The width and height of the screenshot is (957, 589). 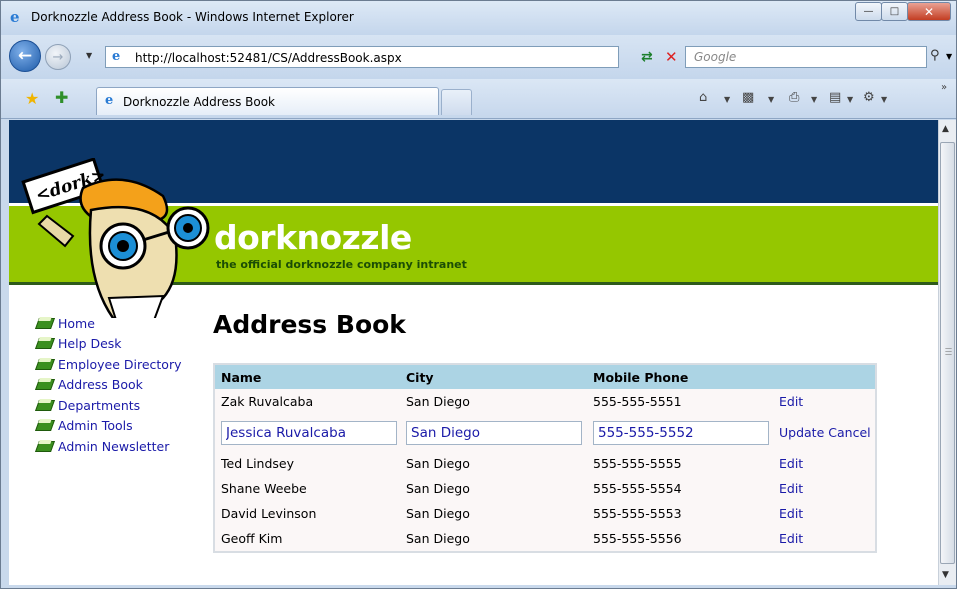 I want to click on print-icon: ⎙, so click(x=794, y=97).